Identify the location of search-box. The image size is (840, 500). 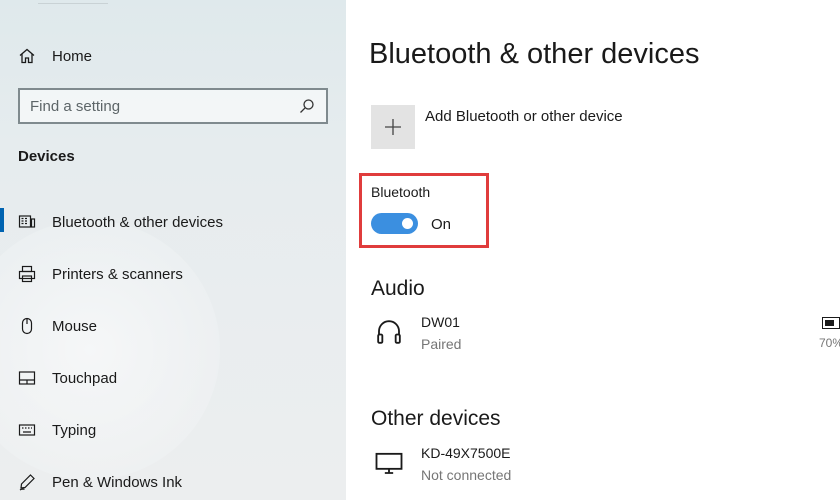
(173, 106).